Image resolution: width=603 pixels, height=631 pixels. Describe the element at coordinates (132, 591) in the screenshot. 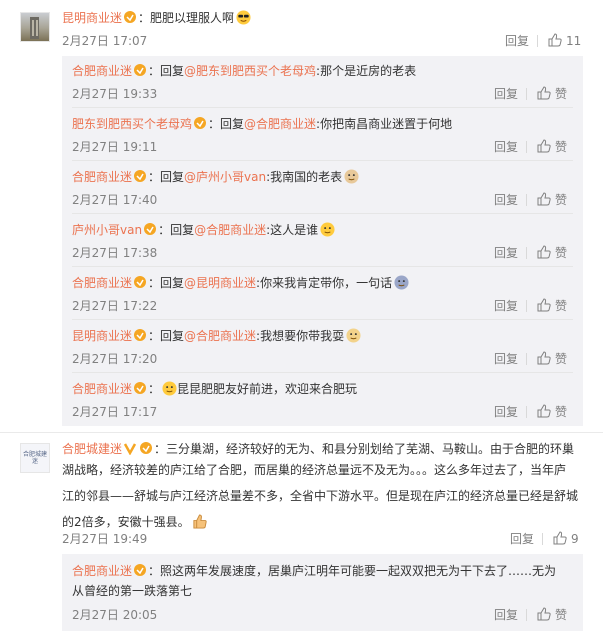

I see `reply-text-line: 从曾经的第一跌落第七` at that location.